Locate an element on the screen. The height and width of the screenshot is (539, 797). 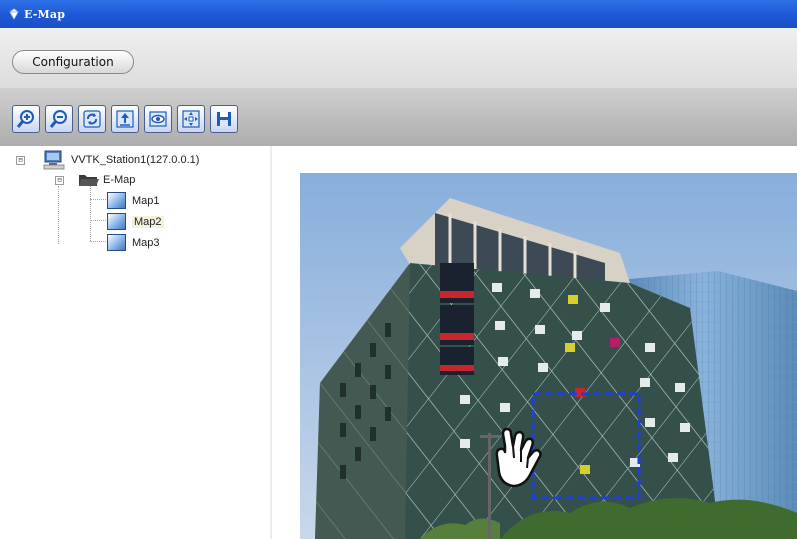
tree-item-map2: Map2 is located at coordinates (135, 221).